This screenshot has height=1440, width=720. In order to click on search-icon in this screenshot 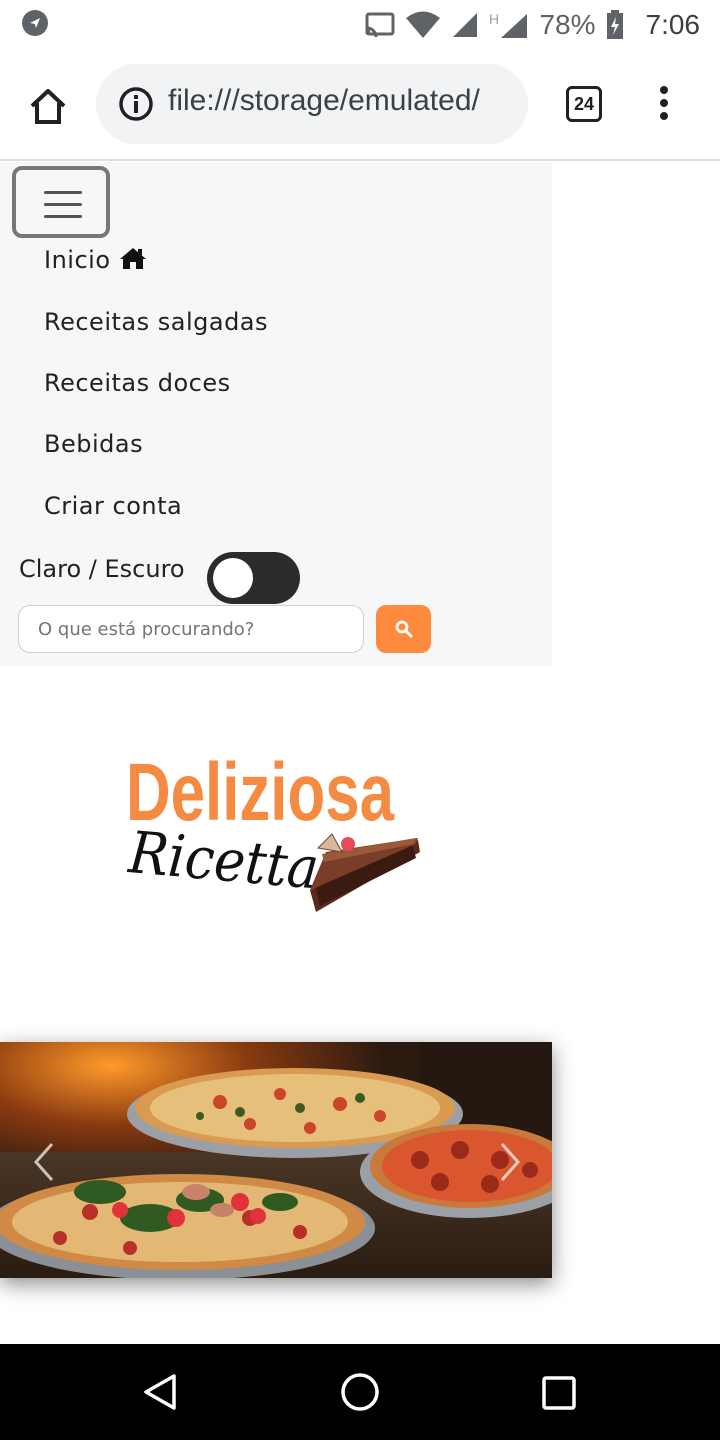, I will do `click(404, 629)`.